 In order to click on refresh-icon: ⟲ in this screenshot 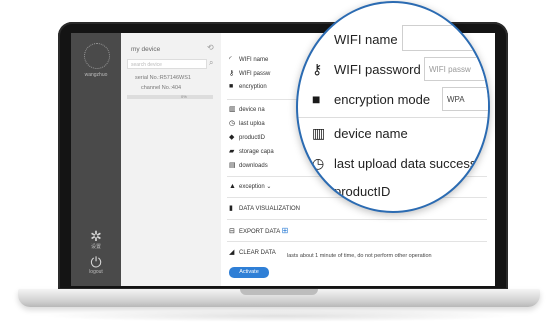, I will do `click(210, 47)`.